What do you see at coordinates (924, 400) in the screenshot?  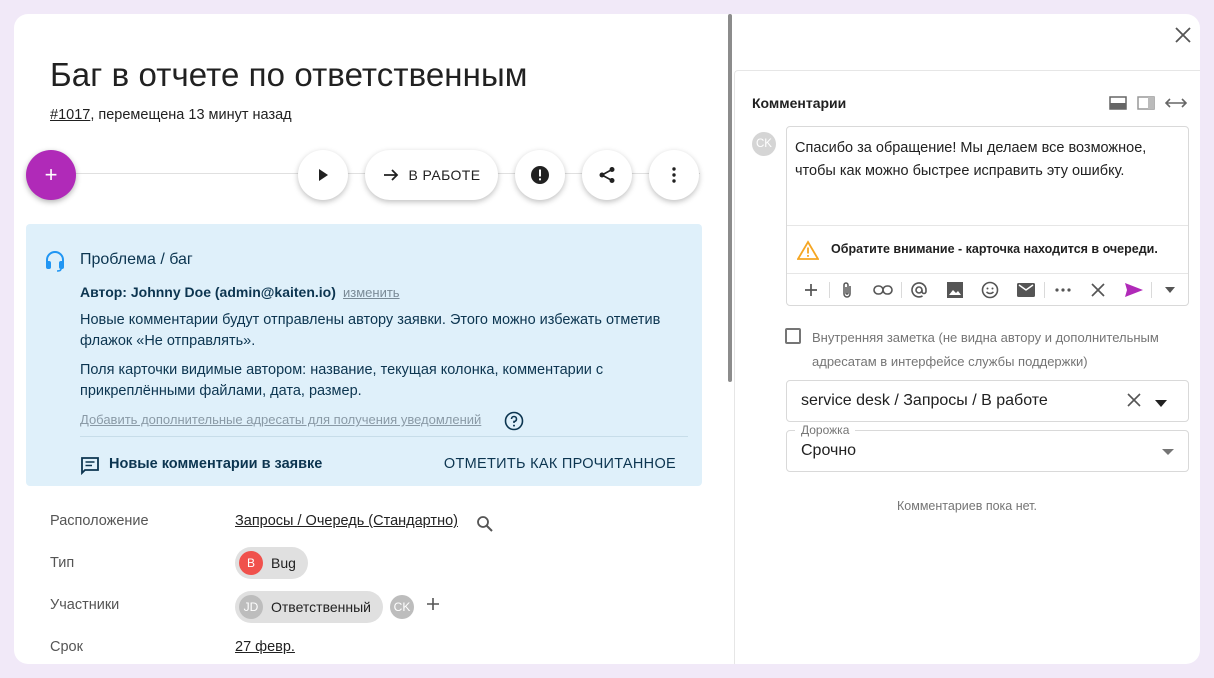 I see `path-value: service desk / Запросы / В работе` at bounding box center [924, 400].